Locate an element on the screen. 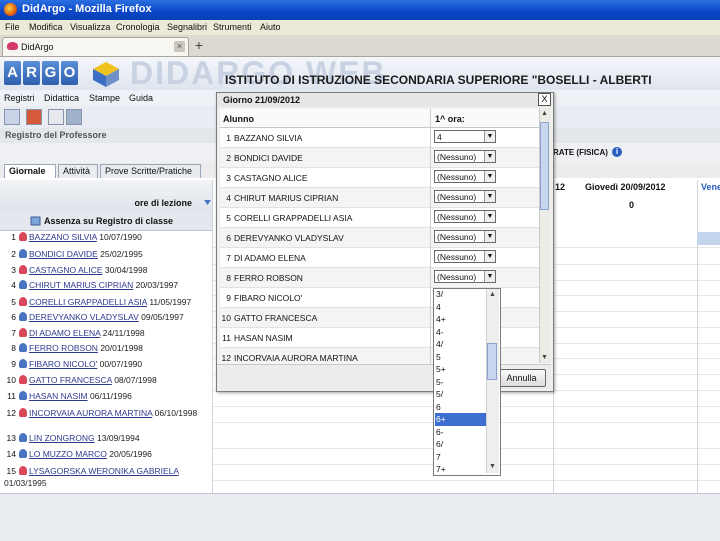 The width and height of the screenshot is (720, 541). student-name: DEREVYANKO VLADYSLAV is located at coordinates (84, 317).